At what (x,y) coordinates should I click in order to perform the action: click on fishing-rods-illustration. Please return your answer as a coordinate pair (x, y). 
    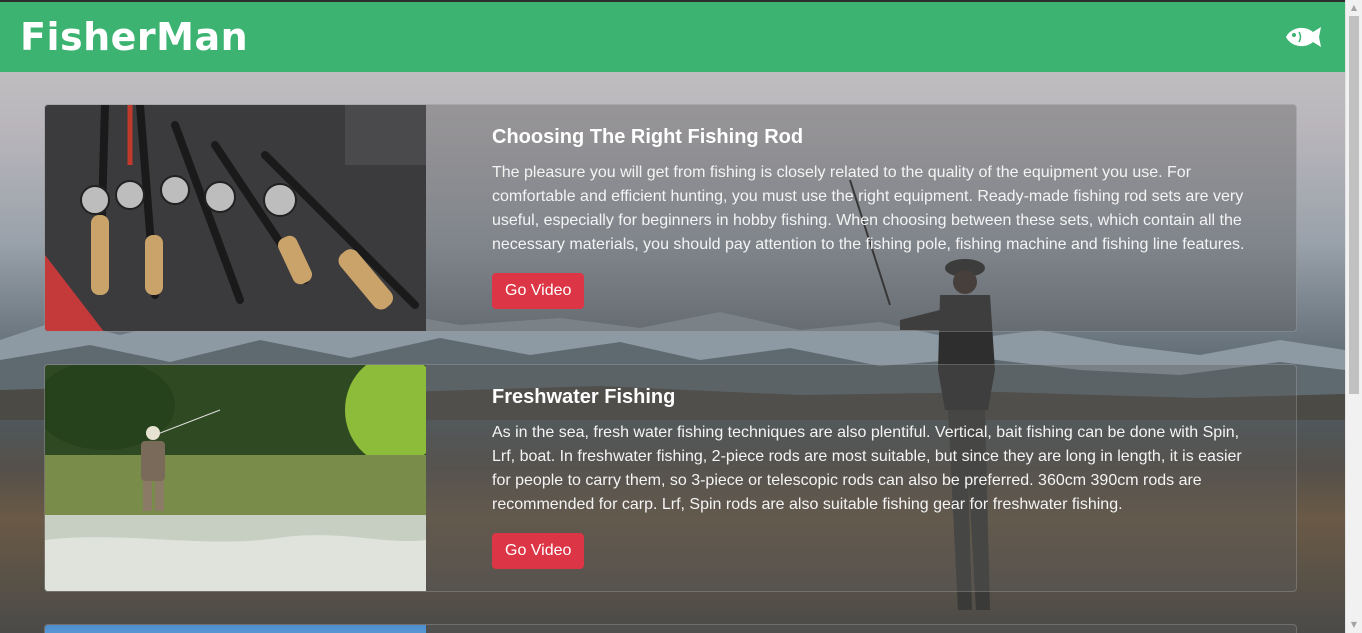
    Looking at the image, I should click on (235, 218).